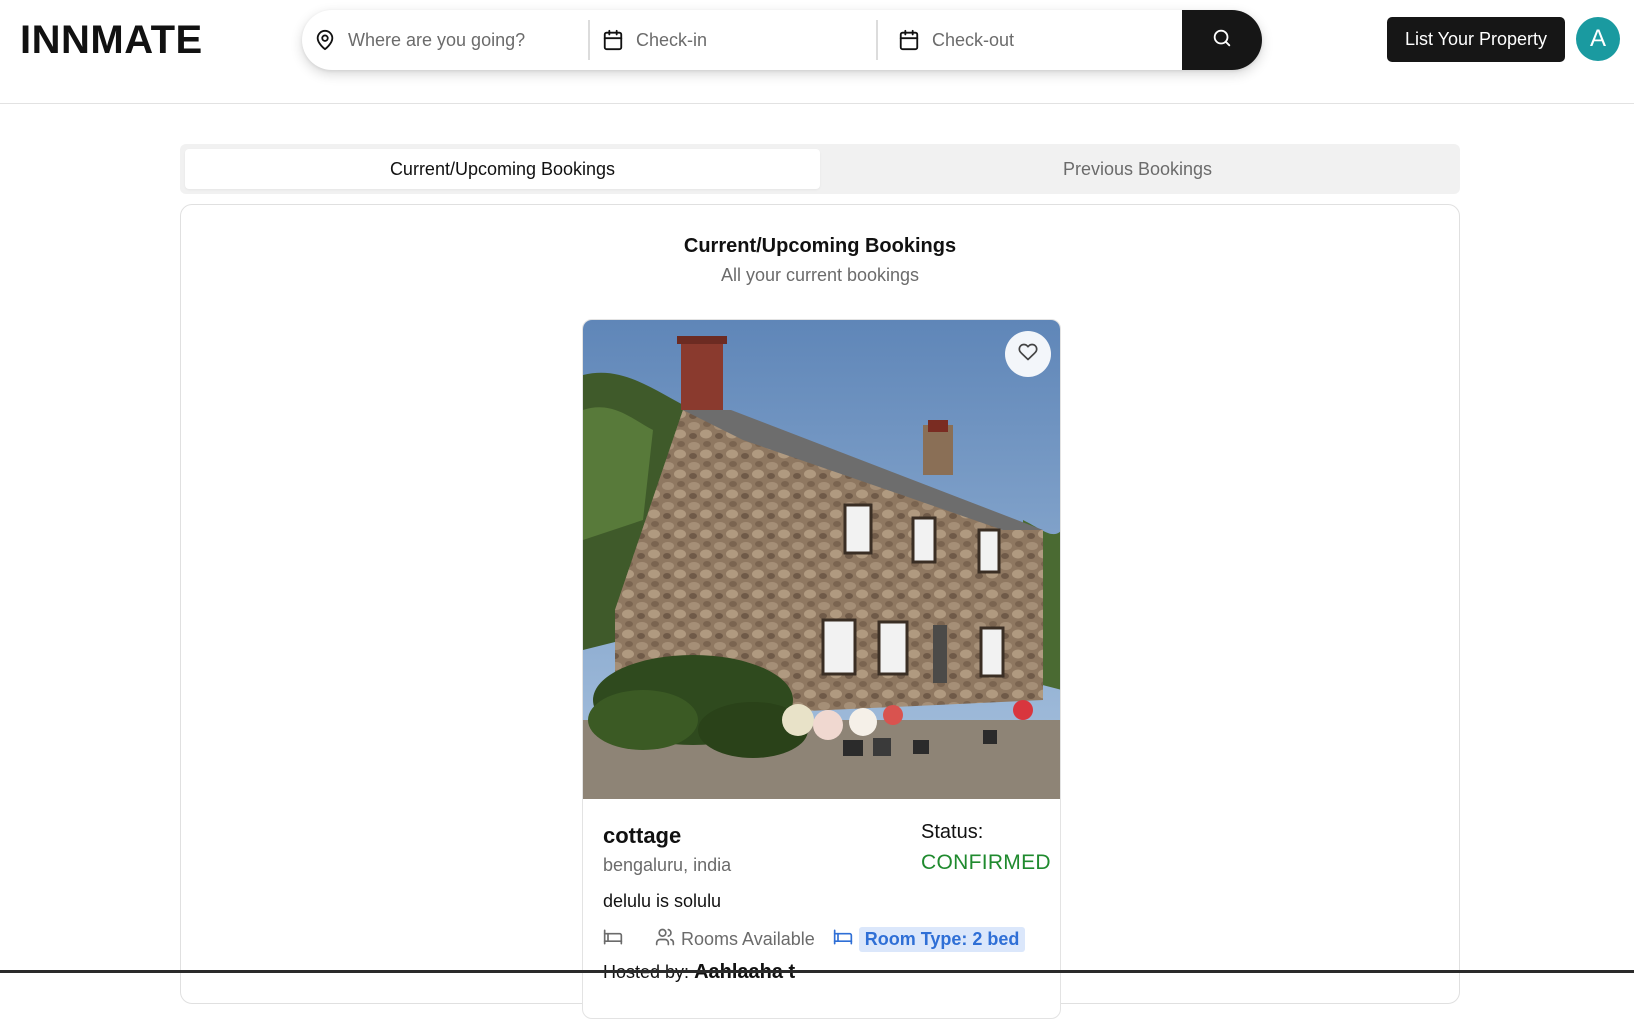  Describe the element at coordinates (748, 938) in the screenshot. I see `rooms-label: Rooms Available` at that location.